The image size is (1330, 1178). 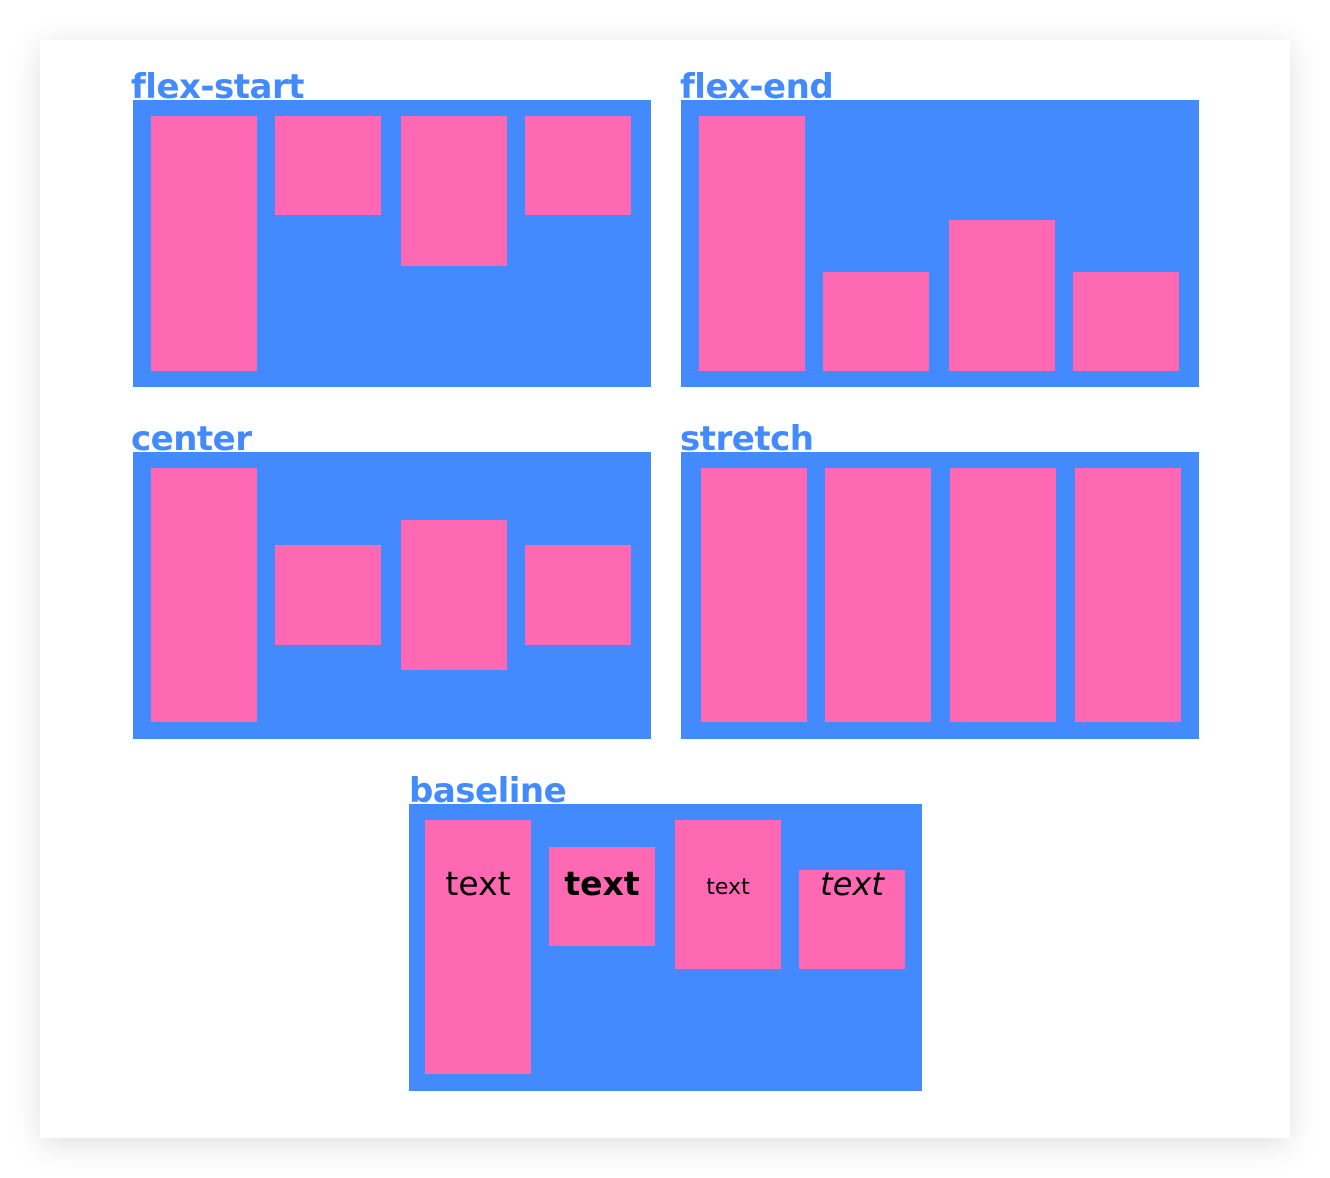 I want to click on center-container, so click(x=392, y=595).